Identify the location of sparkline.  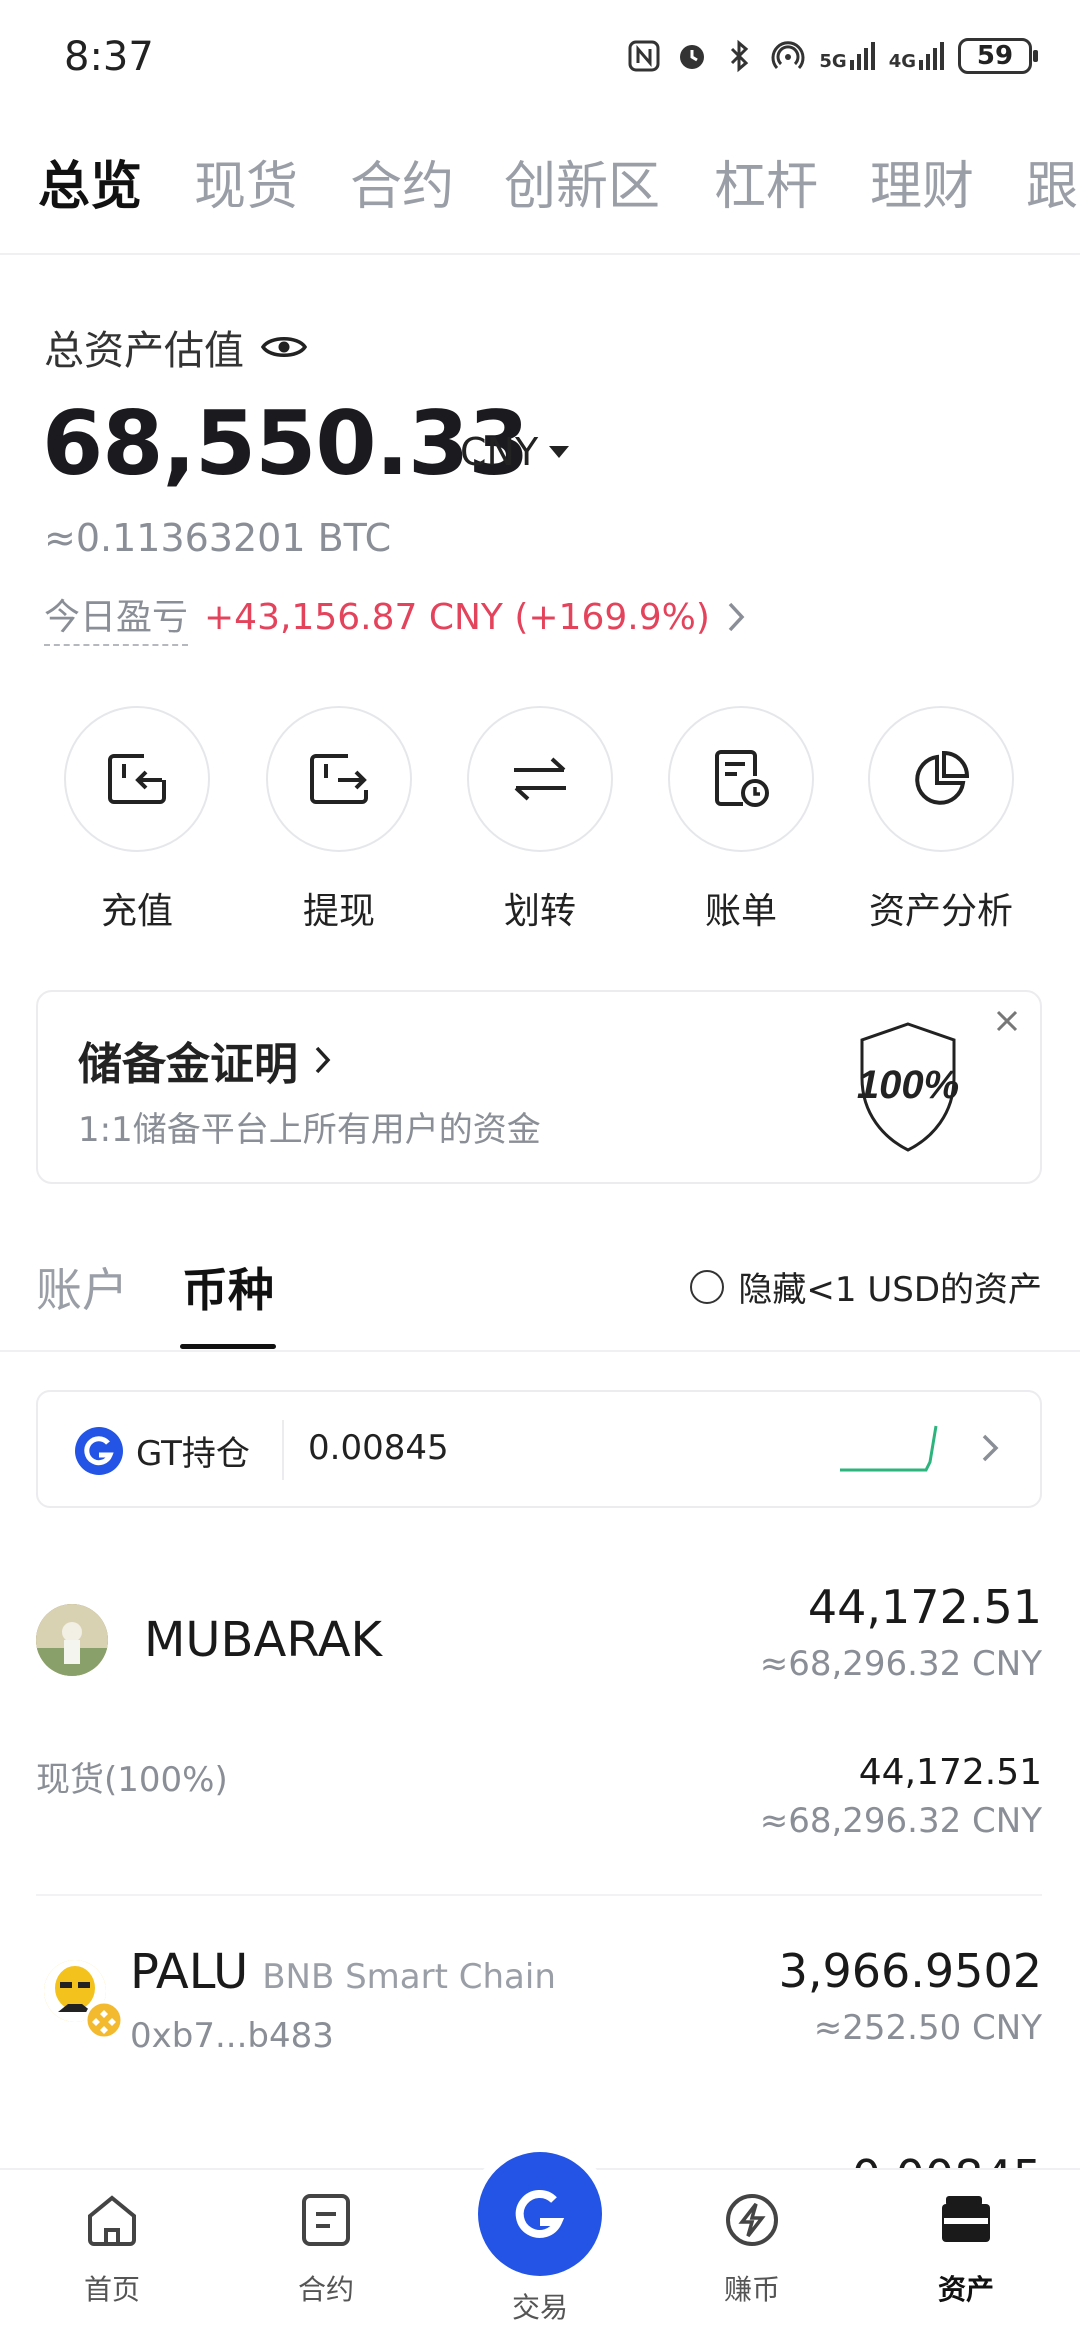
(889, 1448).